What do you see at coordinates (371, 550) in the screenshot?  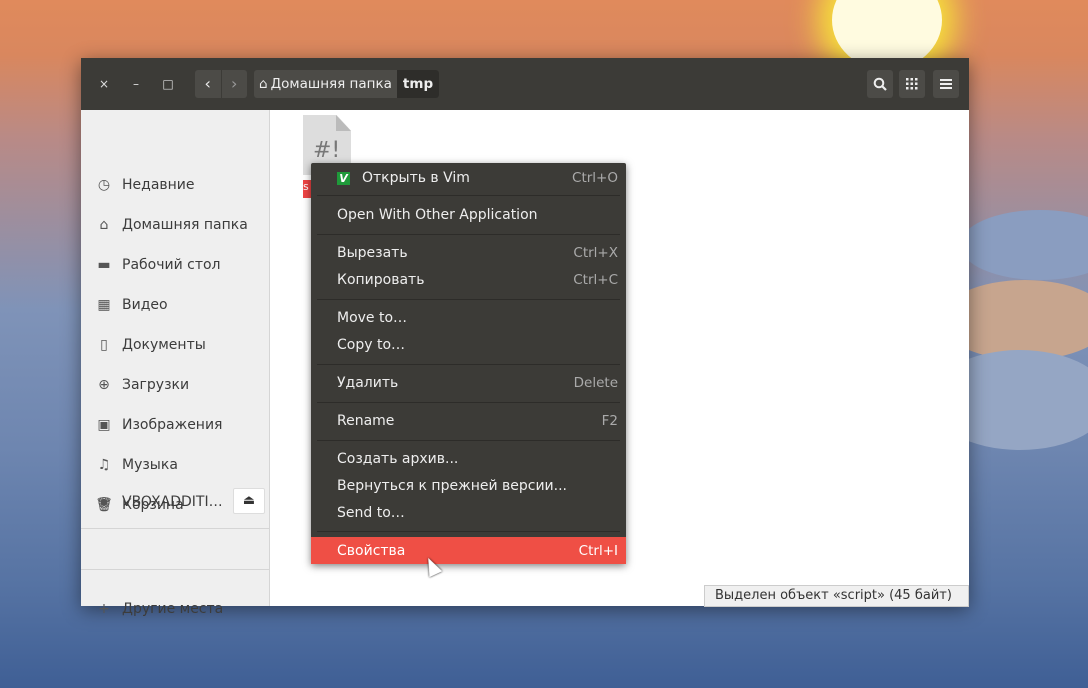 I see `menu-label: Свойства` at bounding box center [371, 550].